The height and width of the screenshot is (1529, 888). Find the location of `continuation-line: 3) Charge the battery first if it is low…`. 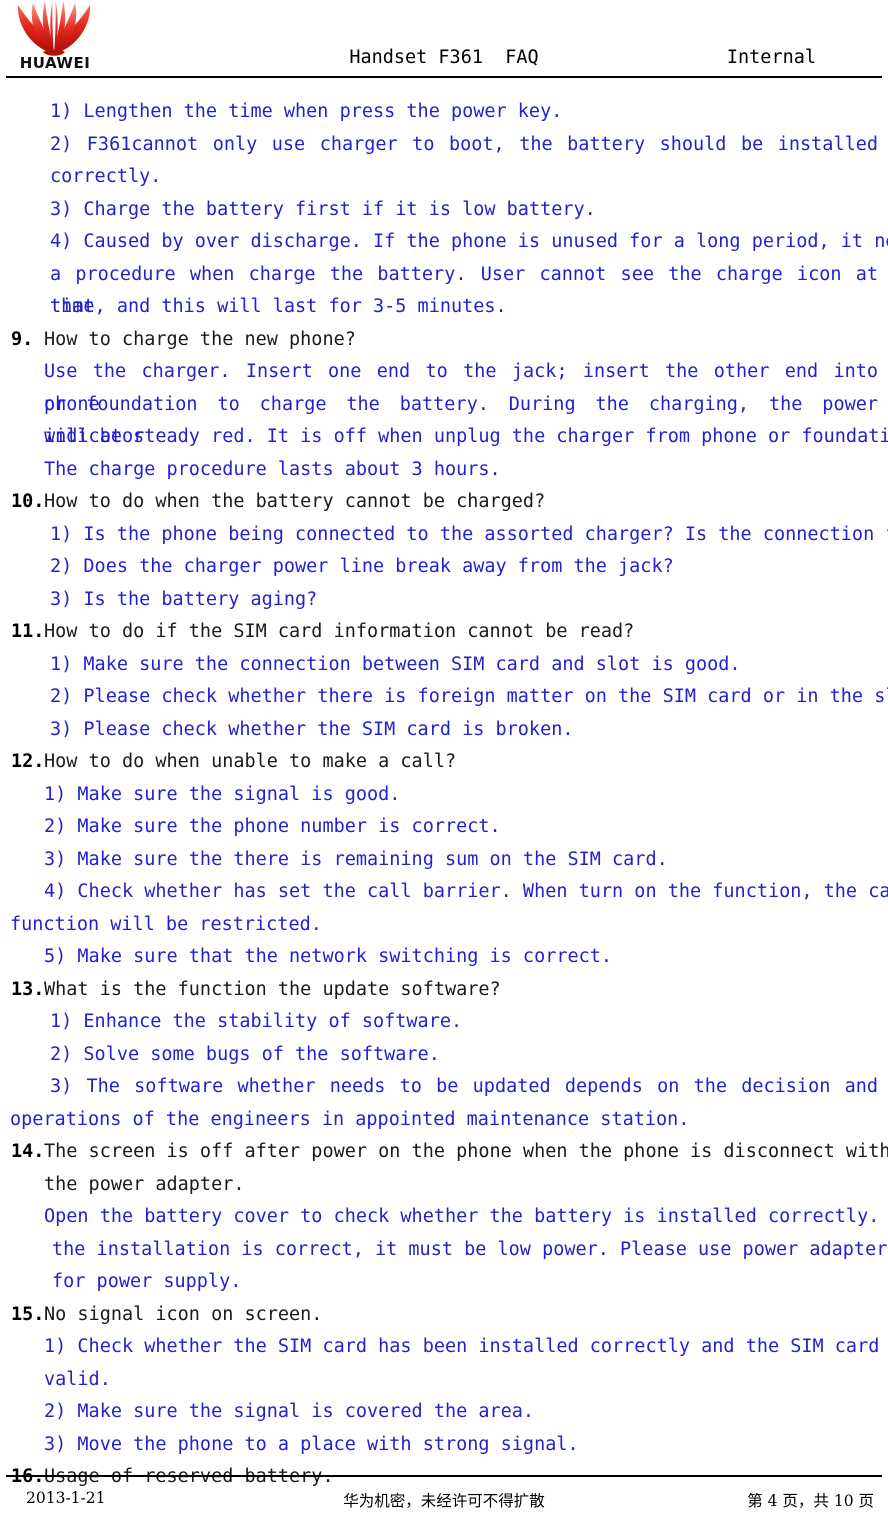

continuation-line: 3) Charge the battery first if it is low… is located at coordinates (323, 209).